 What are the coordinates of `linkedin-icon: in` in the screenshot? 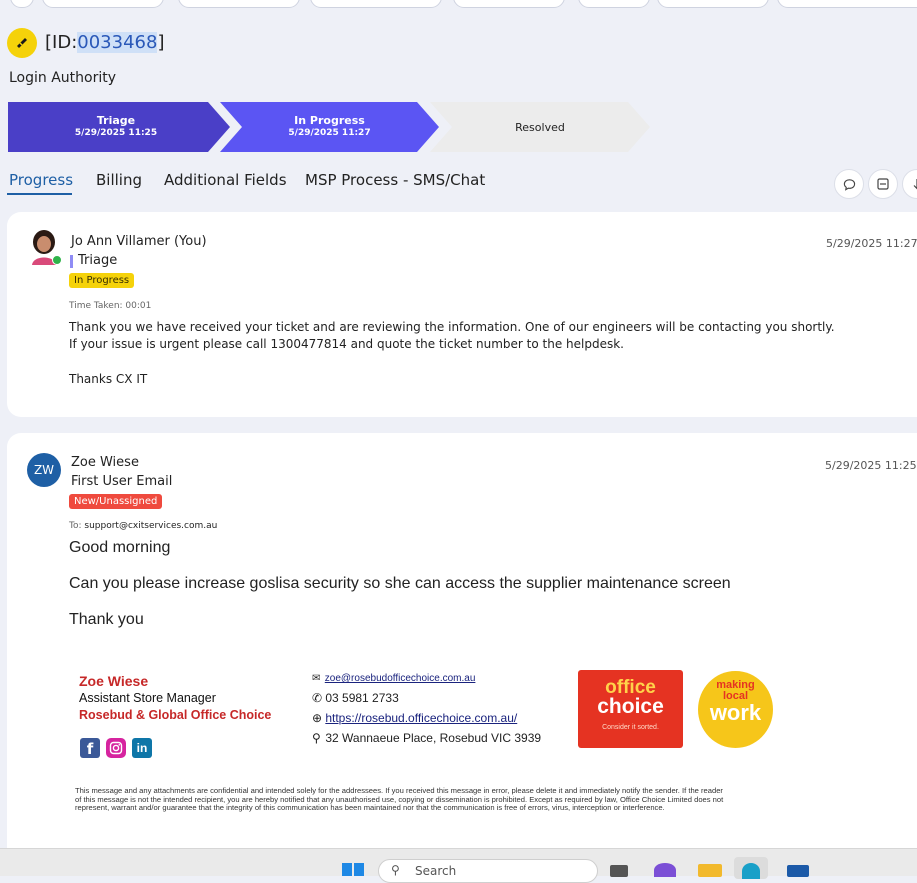 It's located at (142, 748).